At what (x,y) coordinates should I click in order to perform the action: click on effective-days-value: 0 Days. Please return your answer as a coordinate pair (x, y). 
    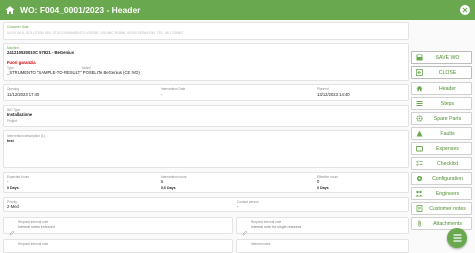
    Looking at the image, I should click on (323, 188).